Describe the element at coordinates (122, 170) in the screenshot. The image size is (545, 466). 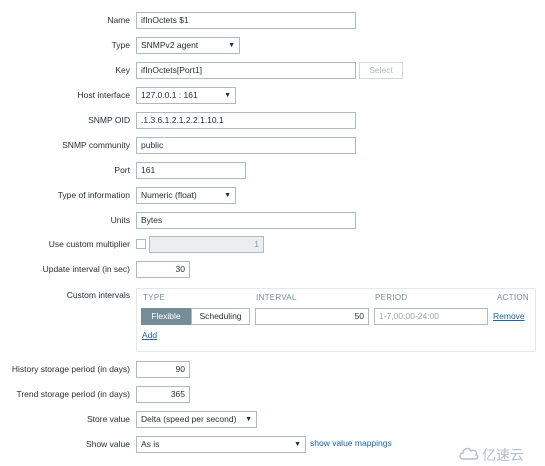
I see `port-label: Port` at that location.